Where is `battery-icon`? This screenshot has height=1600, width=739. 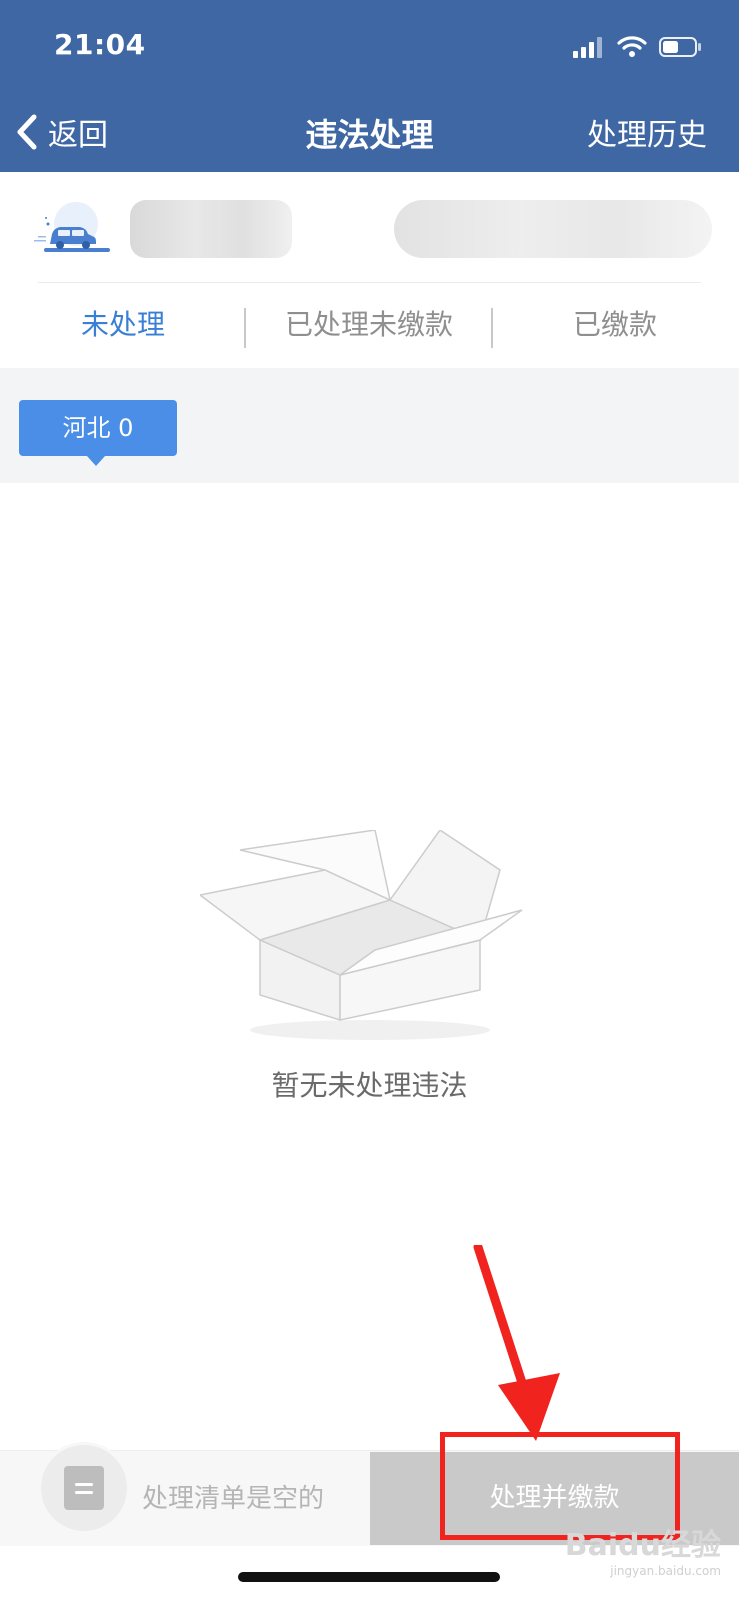 battery-icon is located at coordinates (680, 47).